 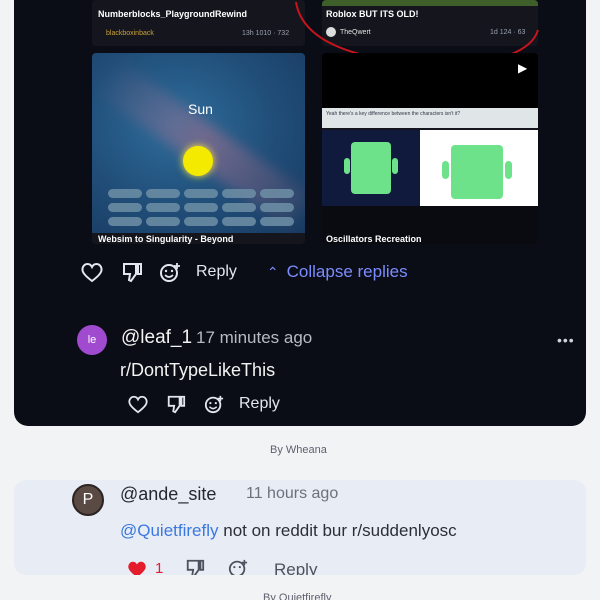 I want to click on comment-timestamp: 11 hours ago, so click(x=292, y=493).